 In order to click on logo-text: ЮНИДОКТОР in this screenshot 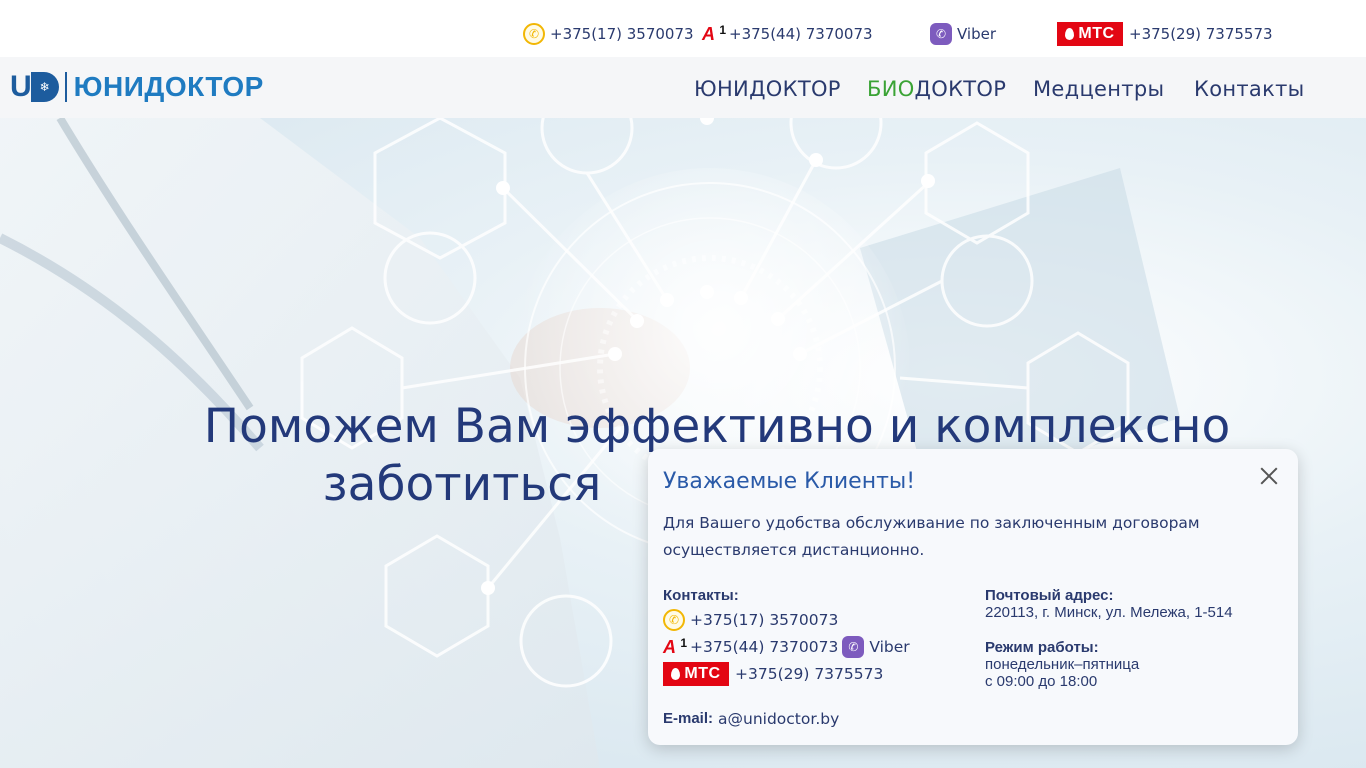, I will do `click(168, 86)`.